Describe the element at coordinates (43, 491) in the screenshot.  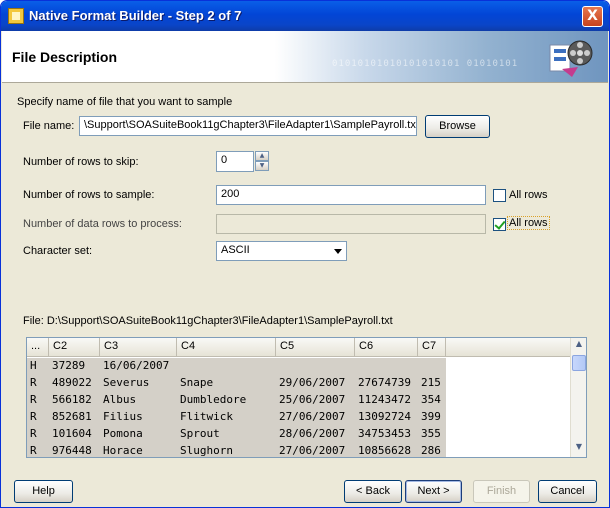
I see `help-button: Help` at that location.